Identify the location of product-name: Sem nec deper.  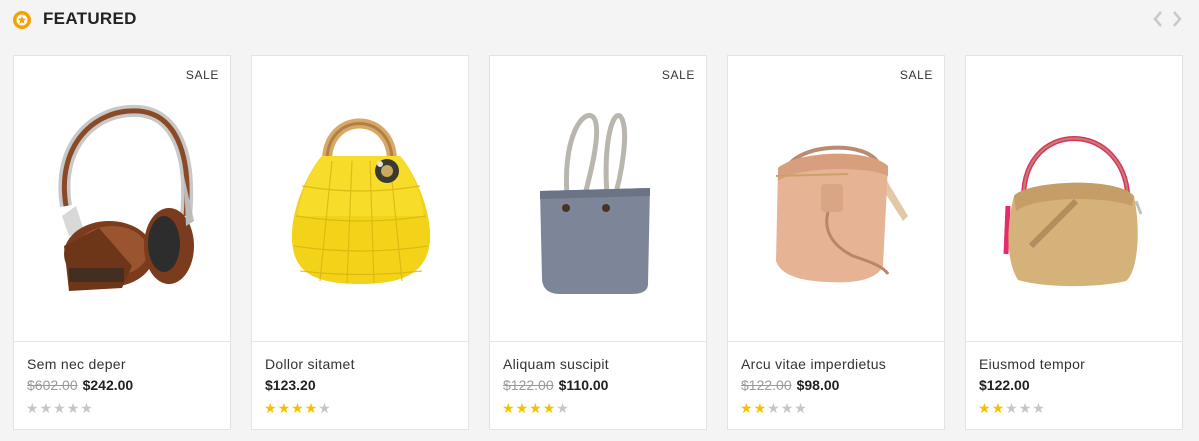
(76, 364).